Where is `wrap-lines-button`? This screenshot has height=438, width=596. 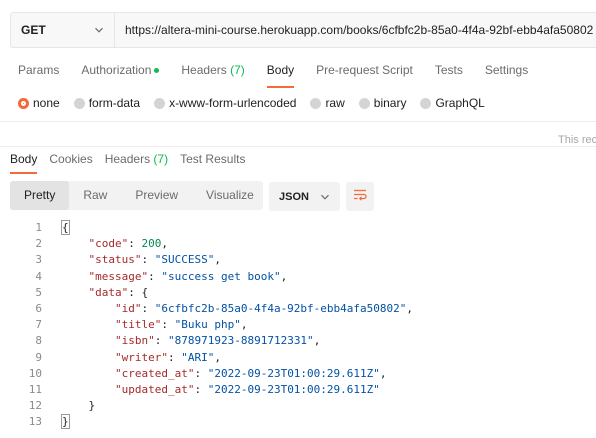
wrap-lines-button is located at coordinates (360, 196).